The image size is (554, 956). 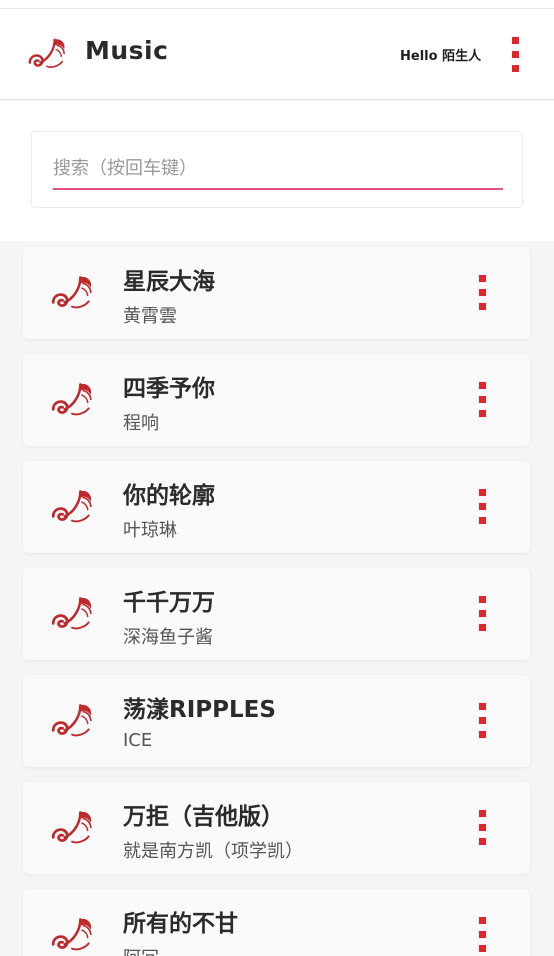 I want to click on song-list-item: 星辰大海 黄霄雲, so click(x=276, y=293).